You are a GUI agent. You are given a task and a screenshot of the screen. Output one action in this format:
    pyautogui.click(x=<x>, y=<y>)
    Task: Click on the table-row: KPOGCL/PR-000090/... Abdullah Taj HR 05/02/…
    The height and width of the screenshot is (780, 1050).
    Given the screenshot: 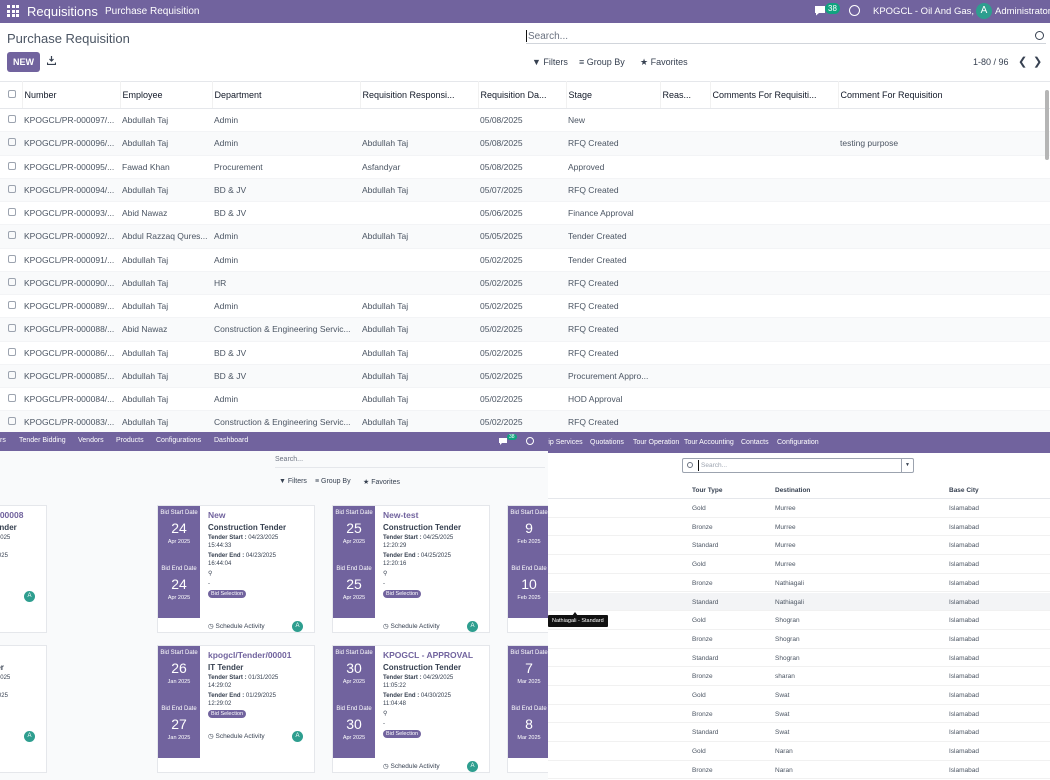 What is the action you would take?
    pyautogui.click(x=525, y=283)
    